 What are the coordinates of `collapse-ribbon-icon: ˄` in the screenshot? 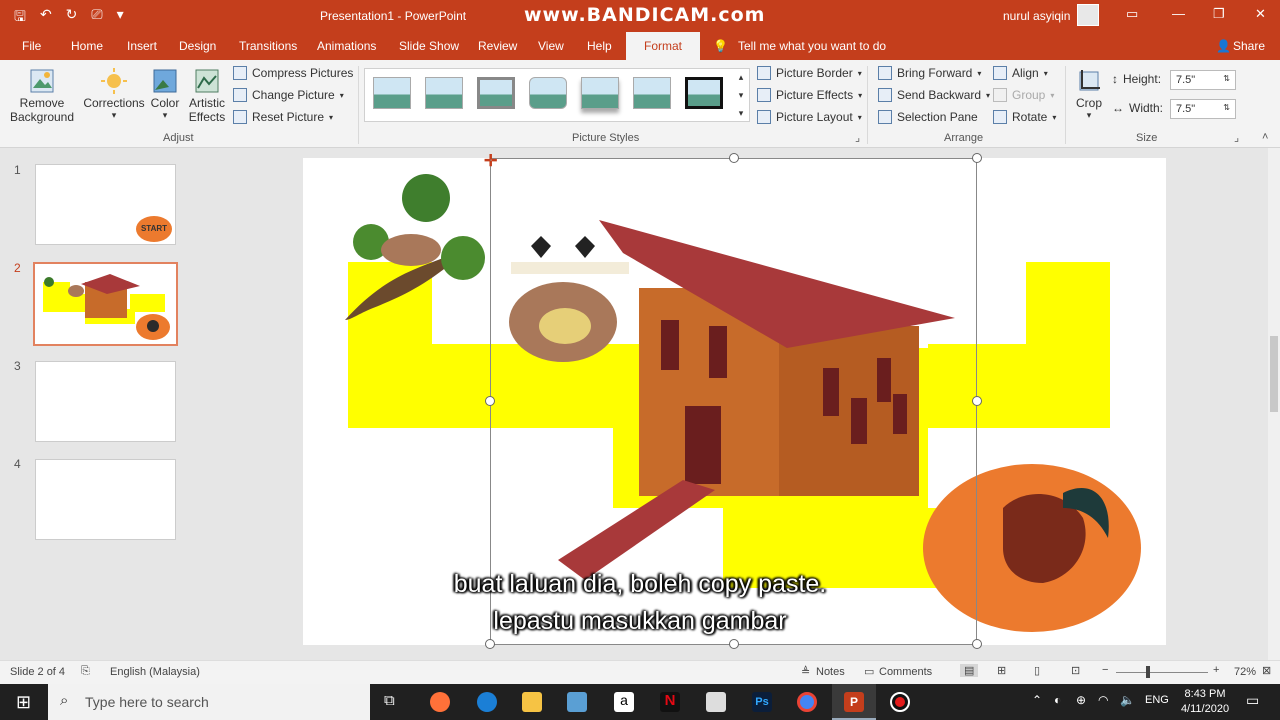 It's located at (1265, 137).